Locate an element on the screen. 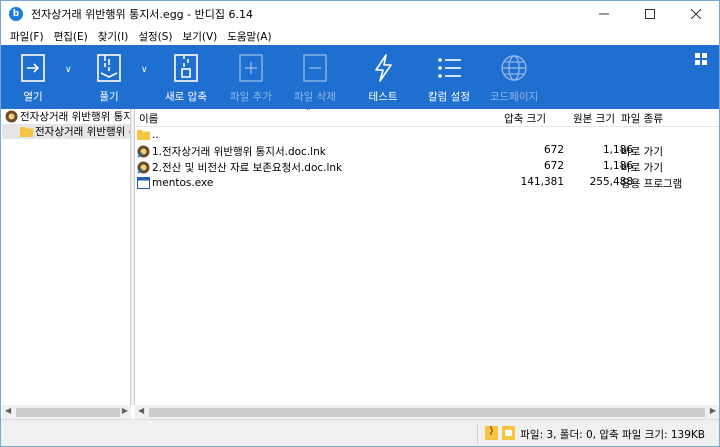 The image size is (720, 447). maximize-icon is located at coordinates (650, 14).